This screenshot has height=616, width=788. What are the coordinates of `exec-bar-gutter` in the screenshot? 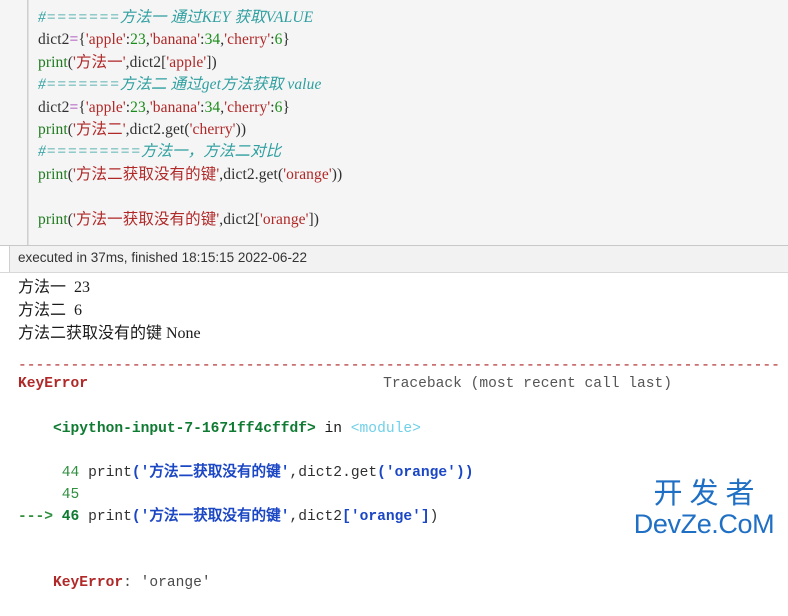 It's located at (5, 259).